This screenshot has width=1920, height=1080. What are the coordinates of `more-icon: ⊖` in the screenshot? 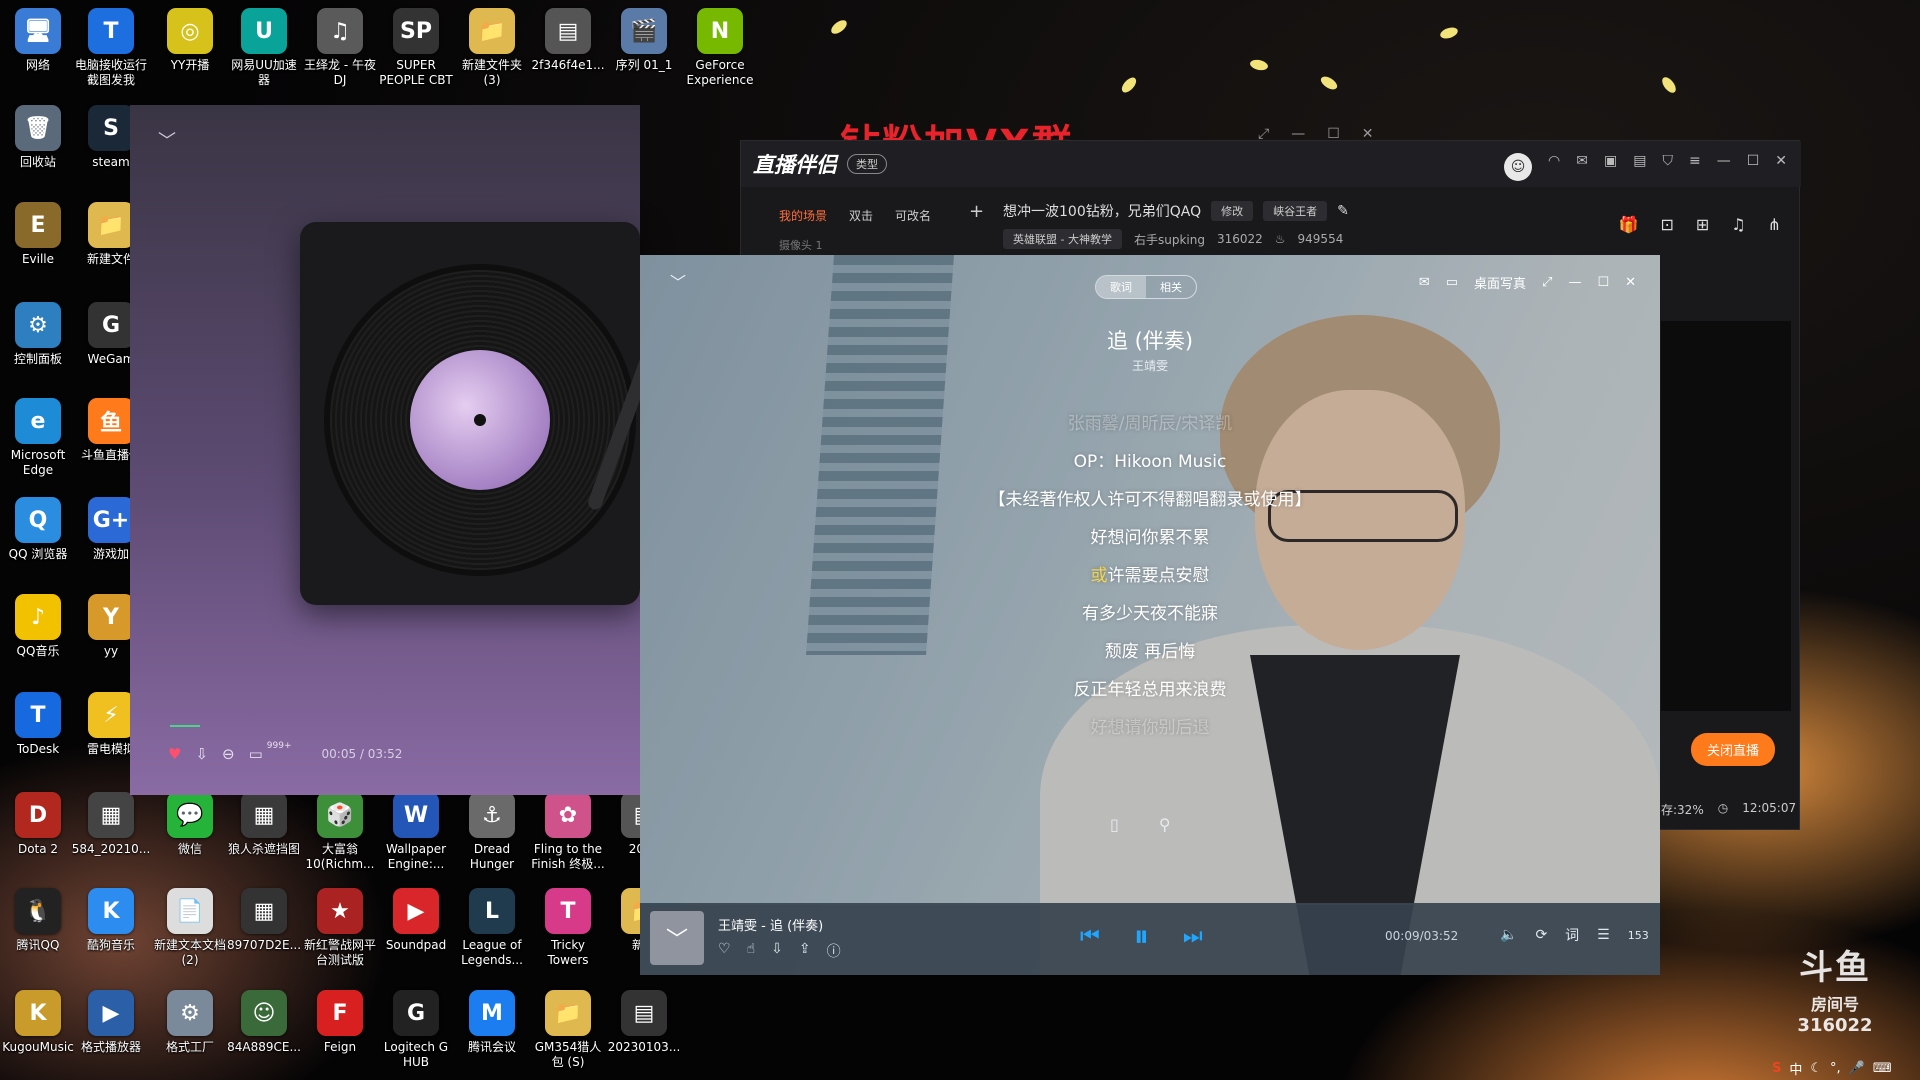 It's located at (228, 754).